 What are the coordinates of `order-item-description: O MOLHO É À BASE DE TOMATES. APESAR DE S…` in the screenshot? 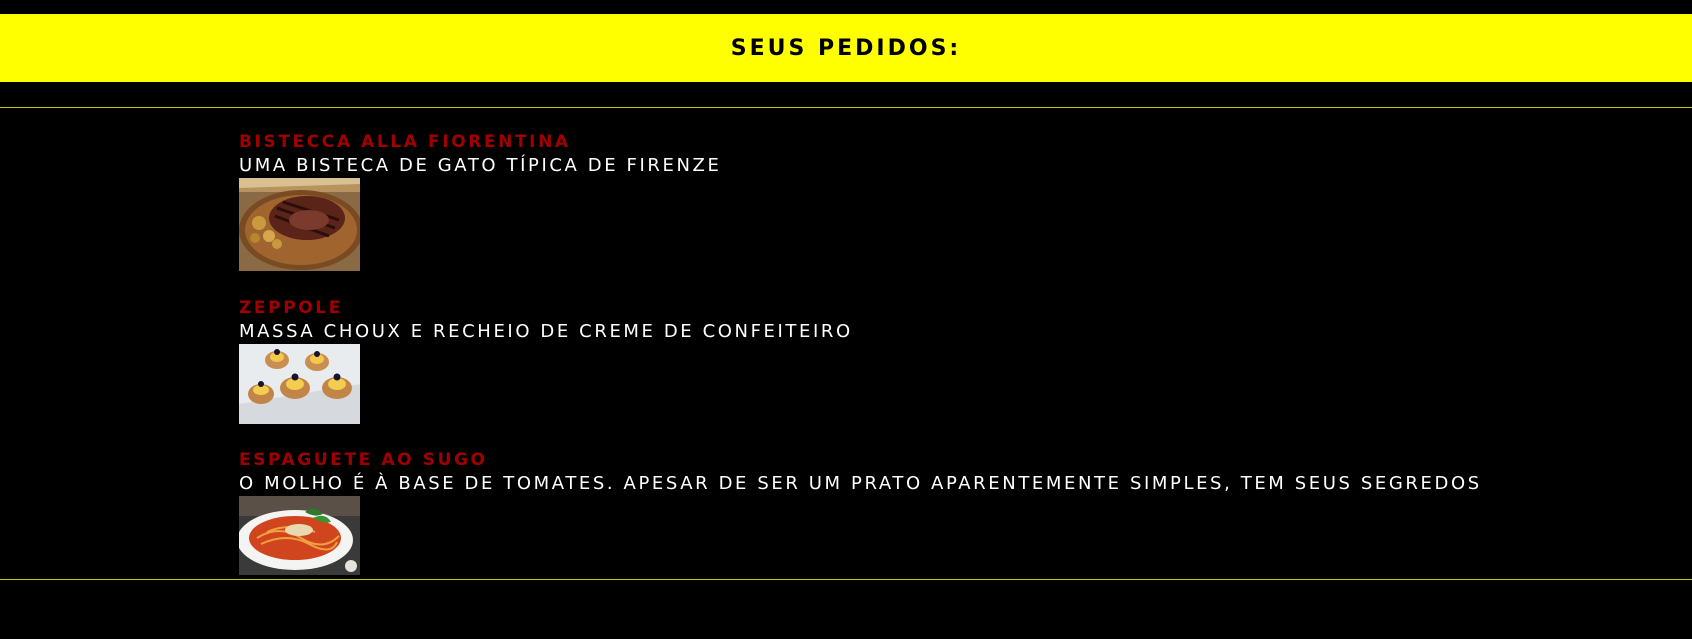 It's located at (860, 483).